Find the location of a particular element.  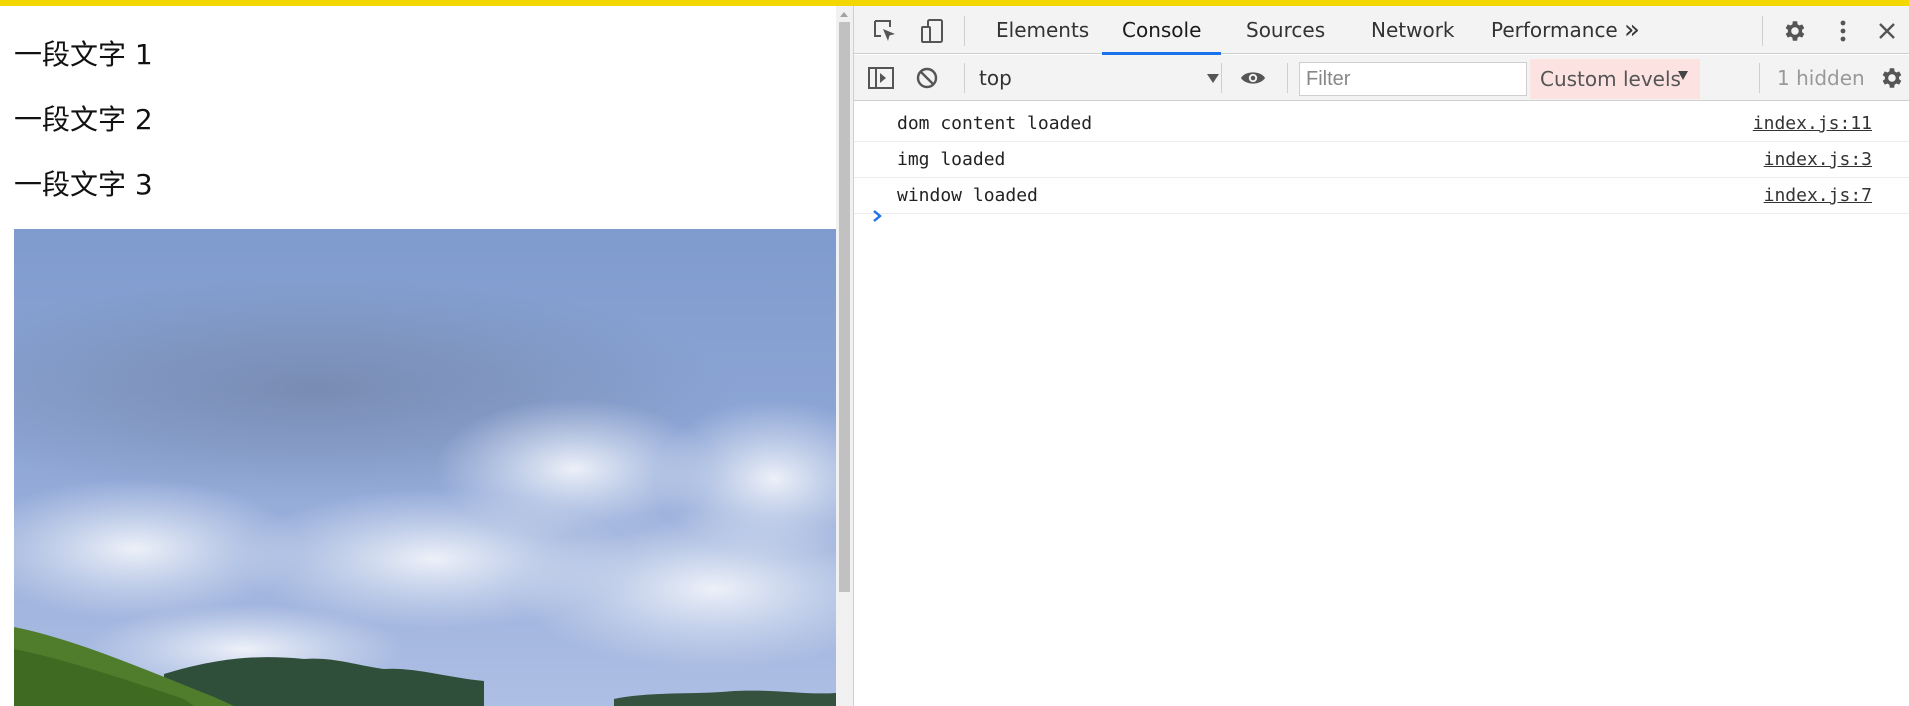

log-levels-label: Custom levels is located at coordinates (1610, 79).